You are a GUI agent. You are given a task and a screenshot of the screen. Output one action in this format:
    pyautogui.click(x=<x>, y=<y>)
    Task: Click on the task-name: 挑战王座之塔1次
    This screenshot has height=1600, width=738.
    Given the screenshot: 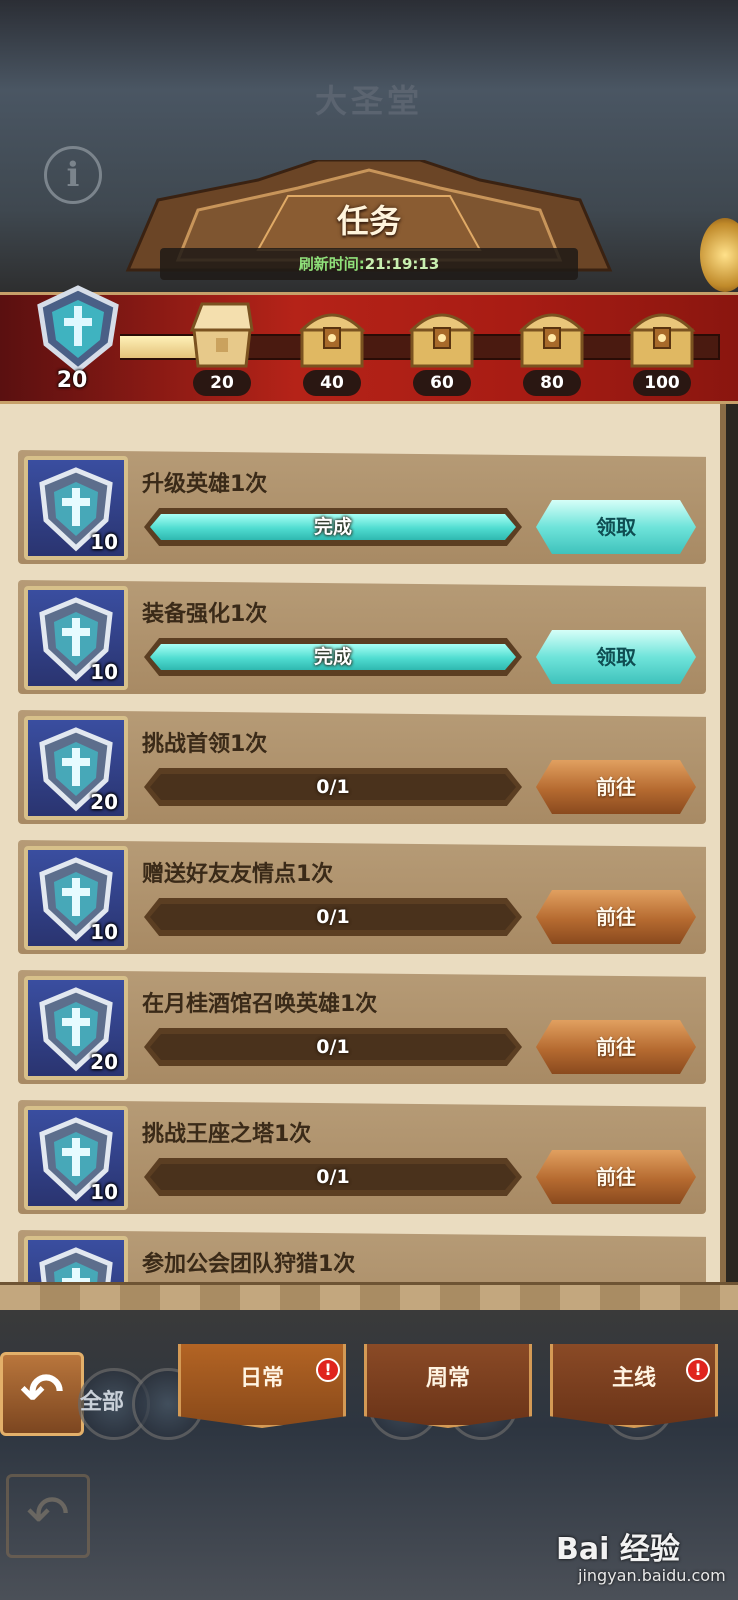 What is the action you would take?
    pyautogui.click(x=227, y=1134)
    